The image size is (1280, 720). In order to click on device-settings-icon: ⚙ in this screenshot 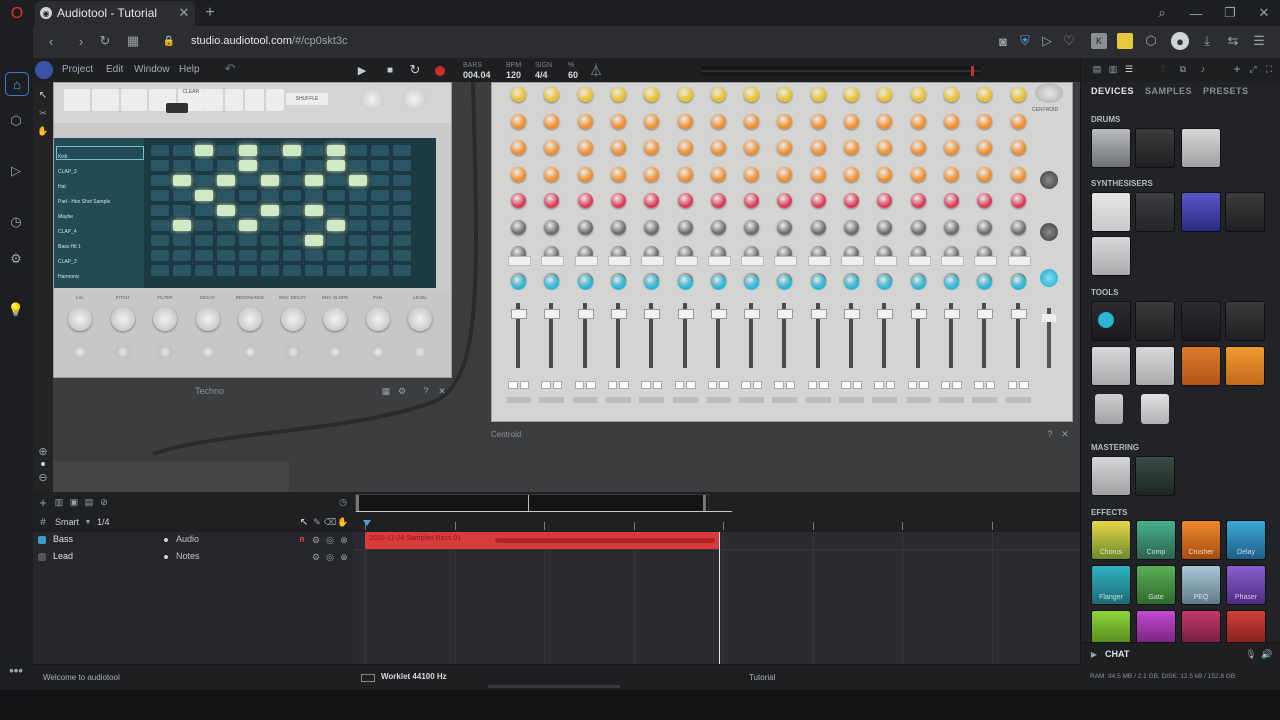, I will do `click(402, 391)`.